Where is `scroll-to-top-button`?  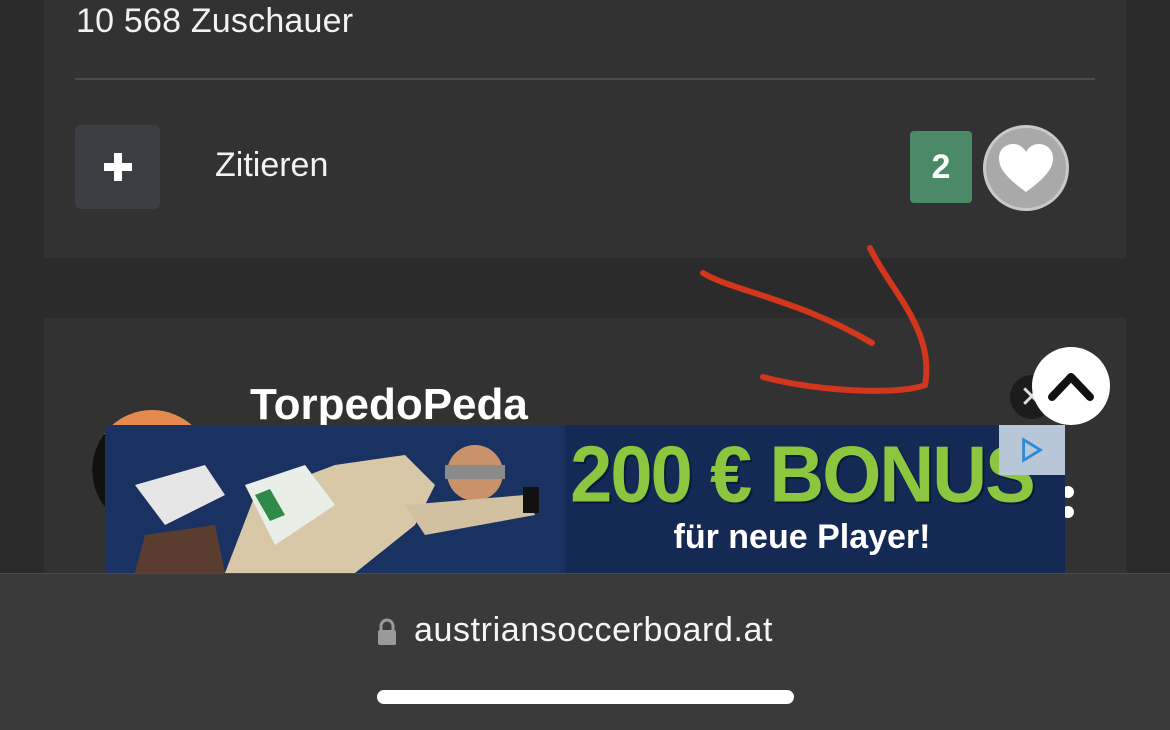 scroll-to-top-button is located at coordinates (1071, 386).